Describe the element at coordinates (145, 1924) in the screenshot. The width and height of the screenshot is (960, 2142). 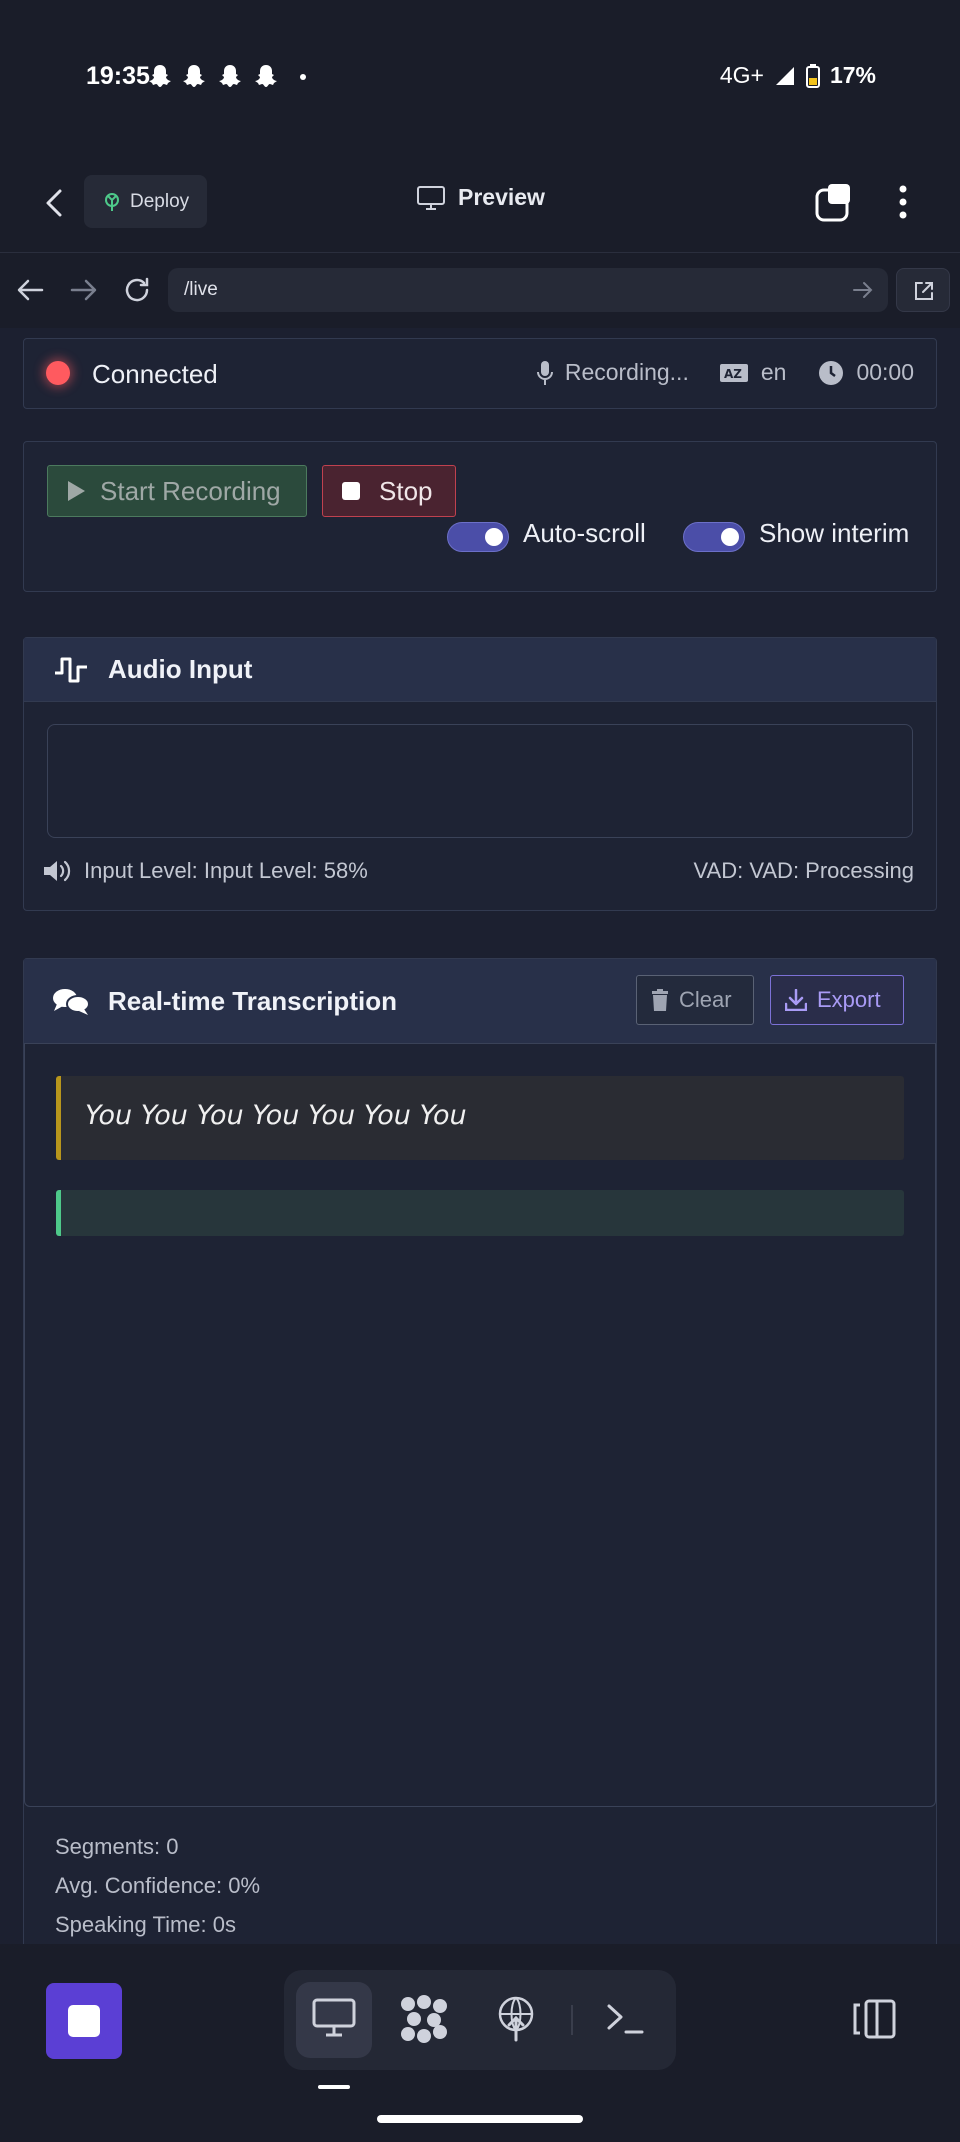
I see `speaking-time: Speaking Time: 0s` at that location.